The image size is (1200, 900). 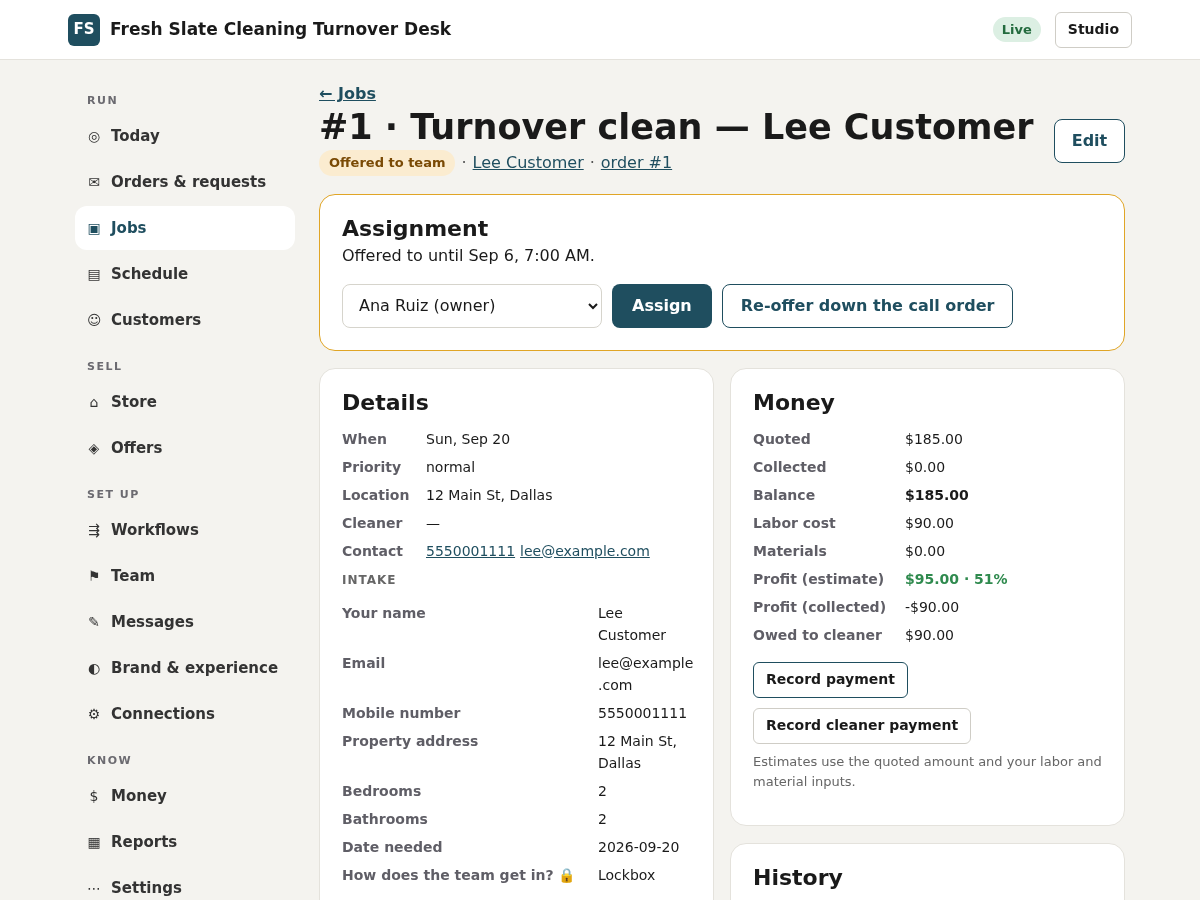 I want to click on field-label: Contact, so click(x=373, y=551).